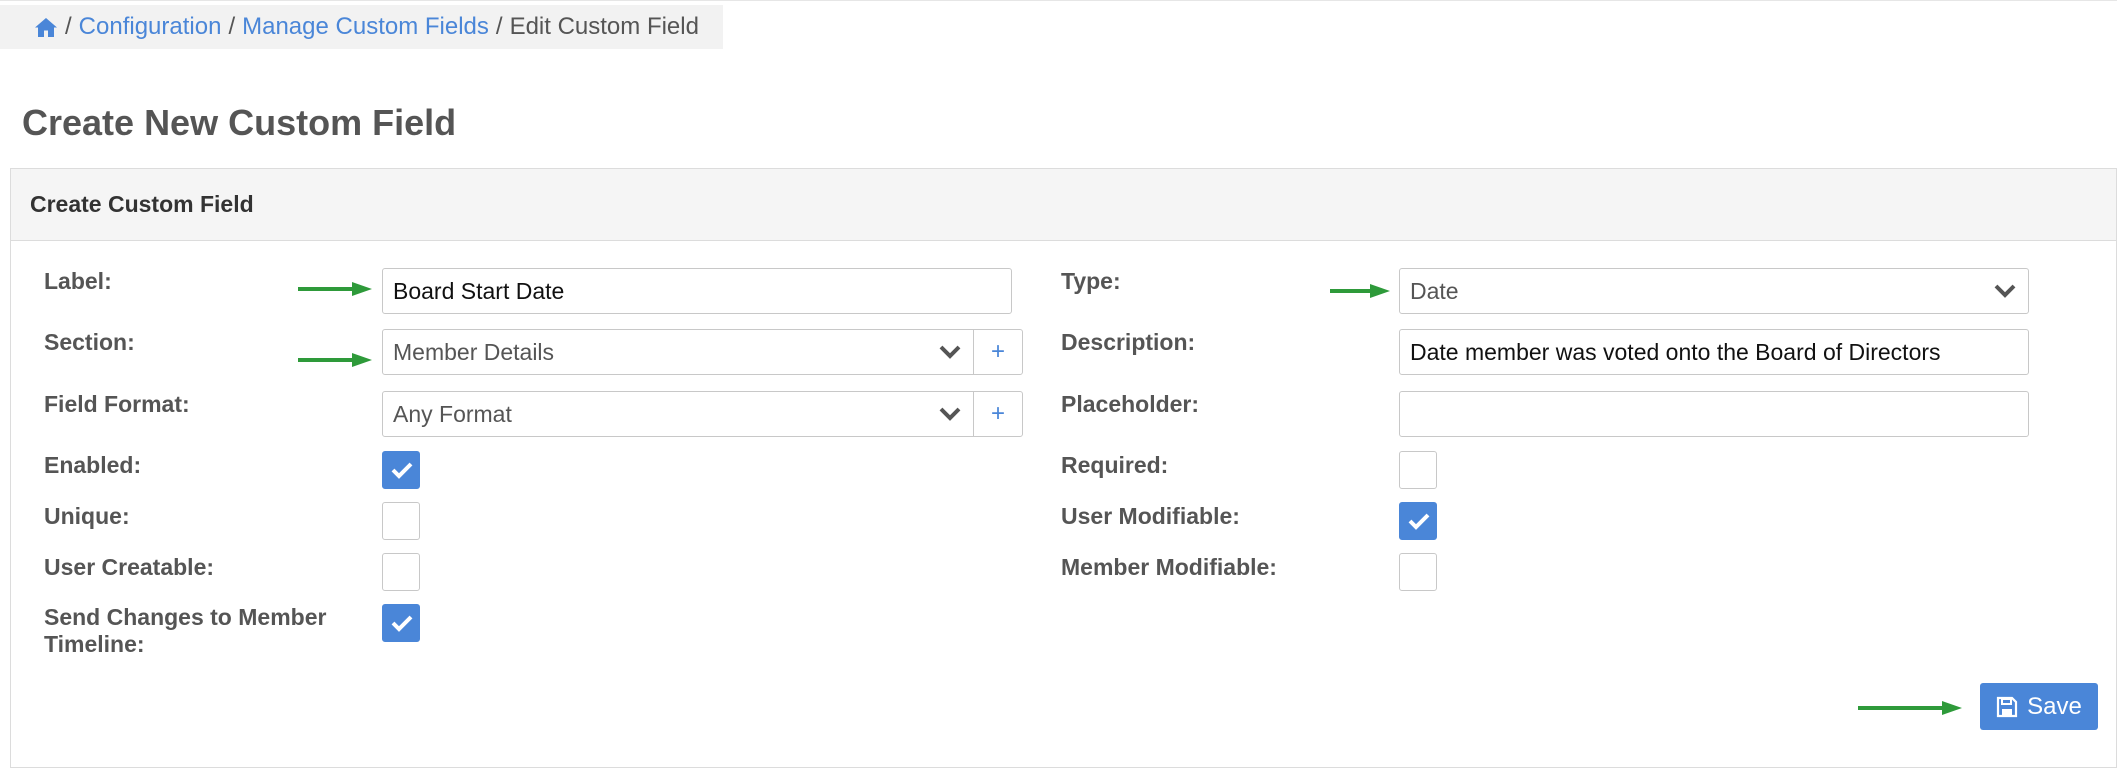 The height and width of the screenshot is (768, 2117). I want to click on section-select: Member Details, so click(678, 352).